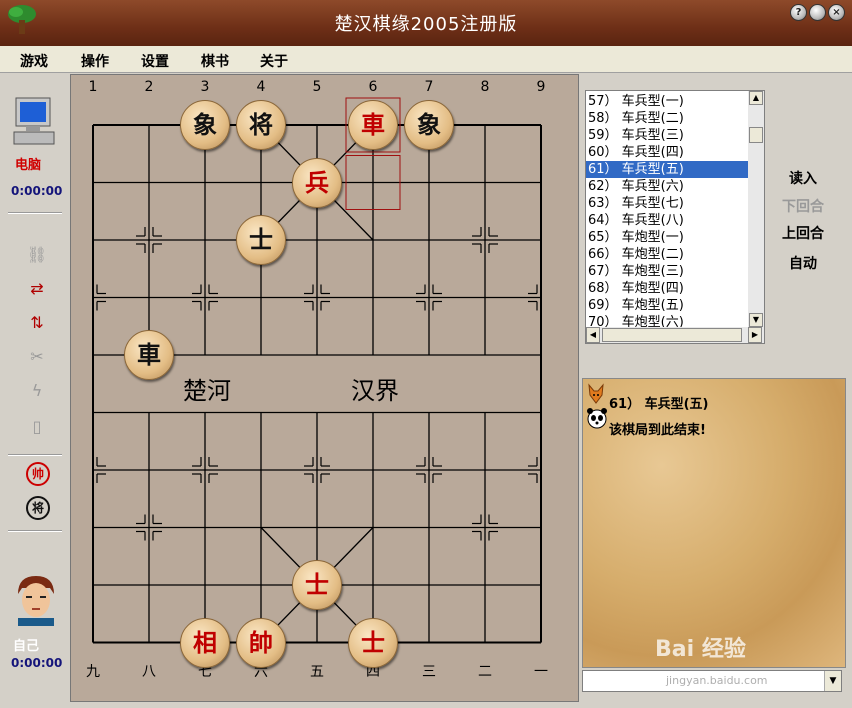  What do you see at coordinates (667, 237) in the screenshot?
I see `list-item: 65） 车炮型(一)` at bounding box center [667, 237].